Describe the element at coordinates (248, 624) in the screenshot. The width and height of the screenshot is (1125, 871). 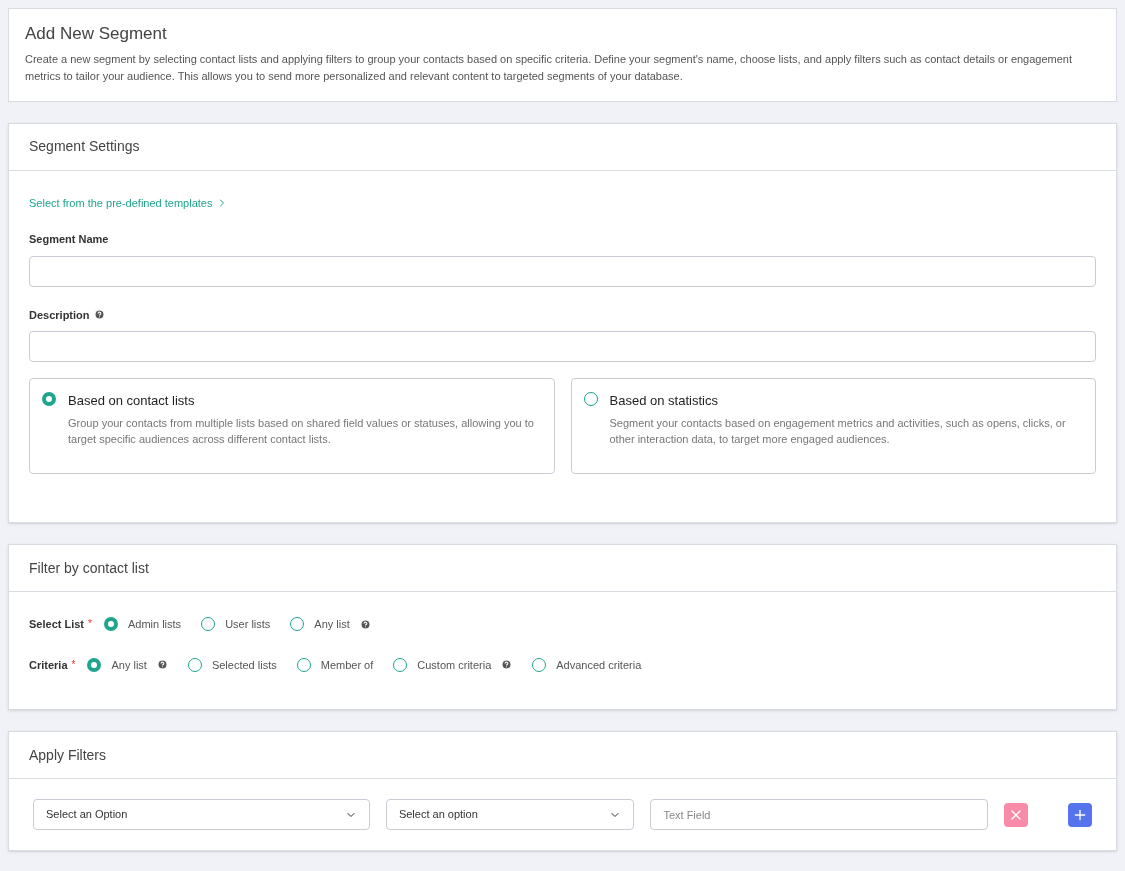
I see `radio-label: User lists` at that location.